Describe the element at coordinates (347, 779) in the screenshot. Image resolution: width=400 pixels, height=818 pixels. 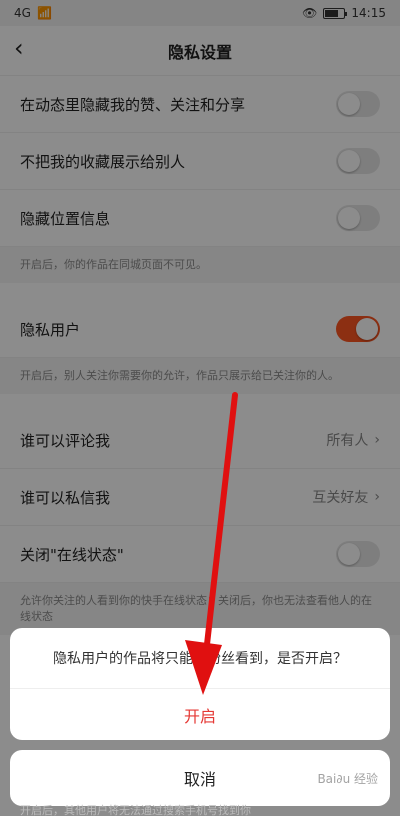
I see `watermark-icon: Bai∂u 经验` at that location.